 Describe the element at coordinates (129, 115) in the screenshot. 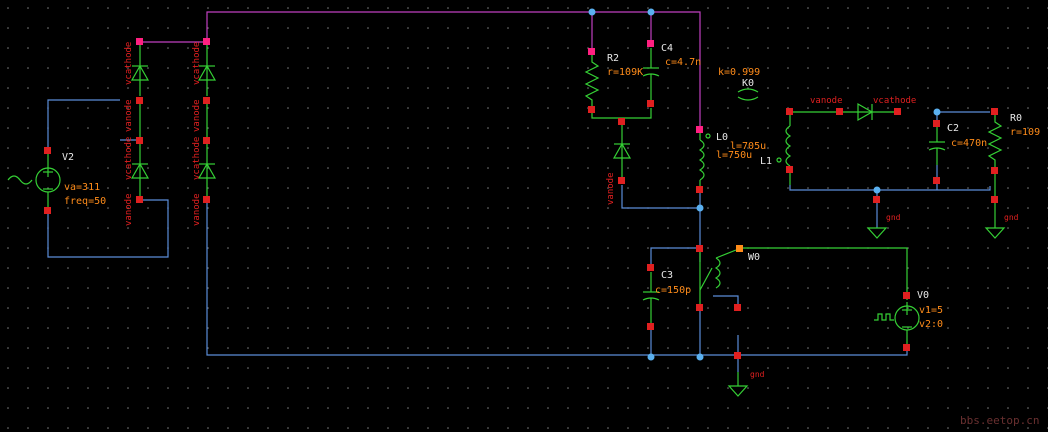

I see `pin-vanode-1: vanode` at that location.